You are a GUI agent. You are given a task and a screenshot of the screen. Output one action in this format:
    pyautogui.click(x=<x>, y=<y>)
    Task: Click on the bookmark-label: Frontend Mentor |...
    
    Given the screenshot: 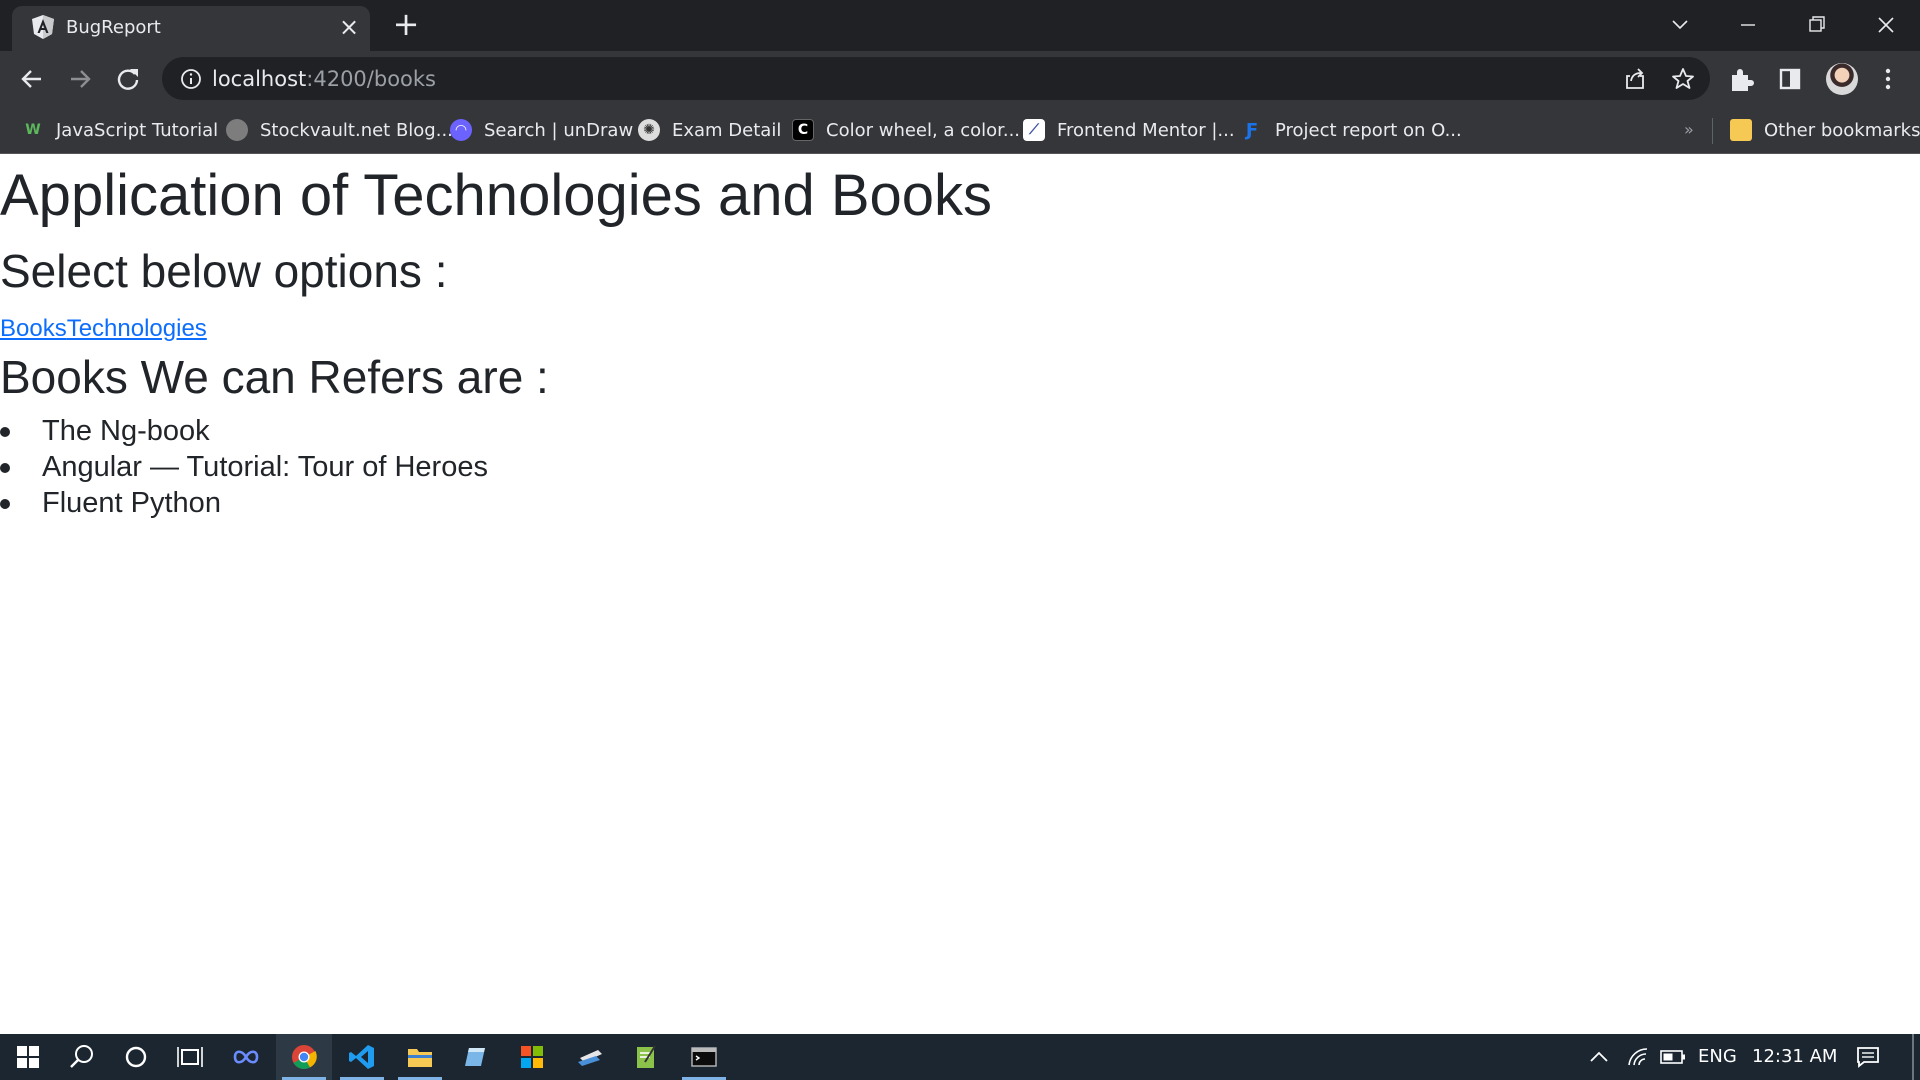 What is the action you would take?
    pyautogui.click(x=1146, y=130)
    